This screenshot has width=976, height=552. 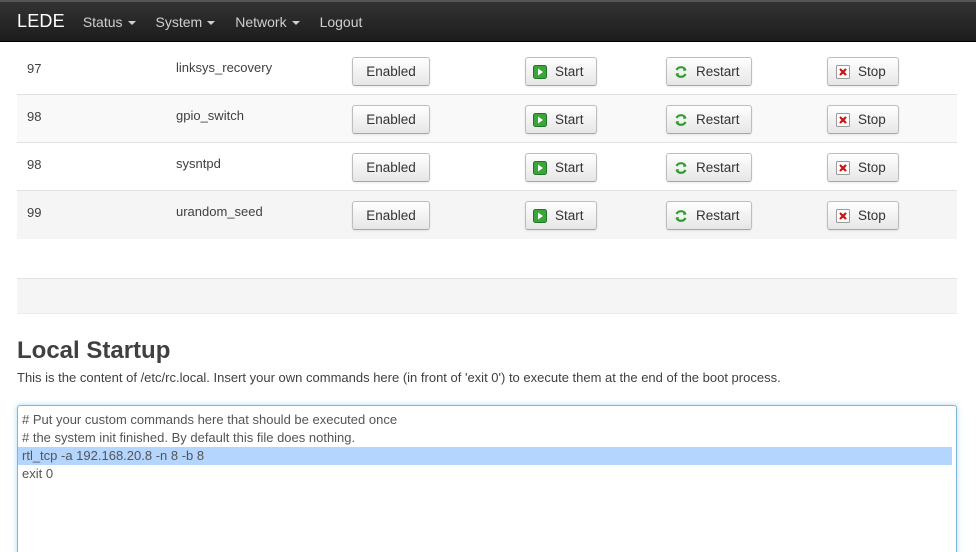 I want to click on brand-logo: LEDE, so click(x=41, y=21).